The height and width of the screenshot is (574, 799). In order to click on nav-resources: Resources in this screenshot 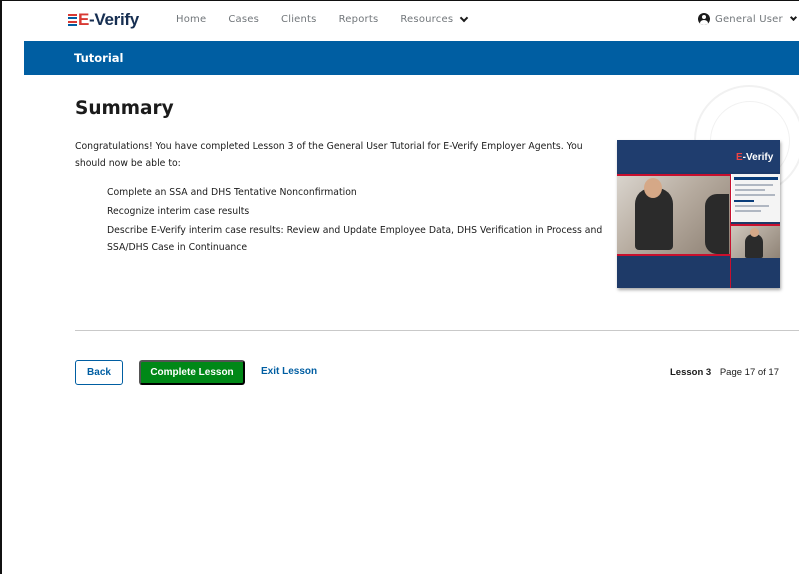, I will do `click(434, 19)`.